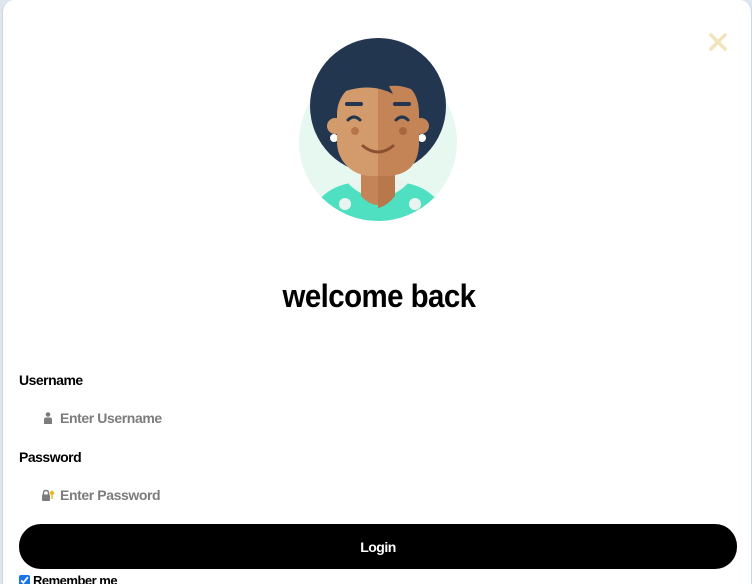 Image resolution: width=752 pixels, height=584 pixels. I want to click on username-field, so click(378, 418).